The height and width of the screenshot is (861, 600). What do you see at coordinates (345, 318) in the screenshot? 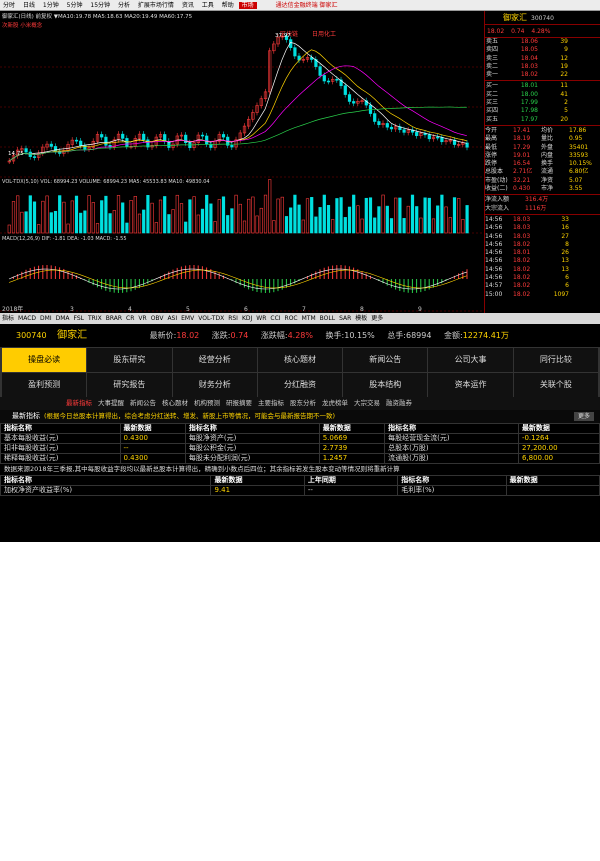
I see `indicator-tab: SAR` at bounding box center [345, 318].